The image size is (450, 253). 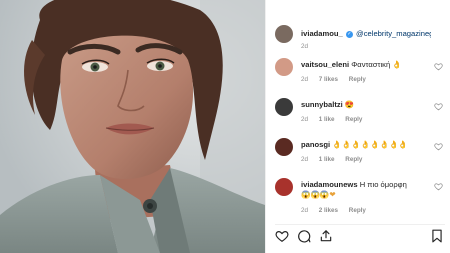 I want to click on caption-meta: 2d, so click(x=309, y=46).